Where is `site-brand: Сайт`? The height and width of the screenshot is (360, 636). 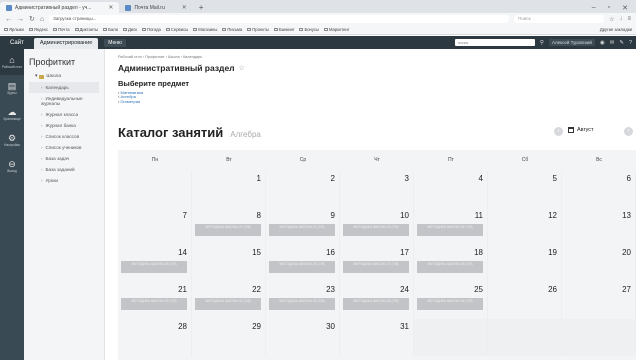
site-brand: Сайт is located at coordinates (17, 43).